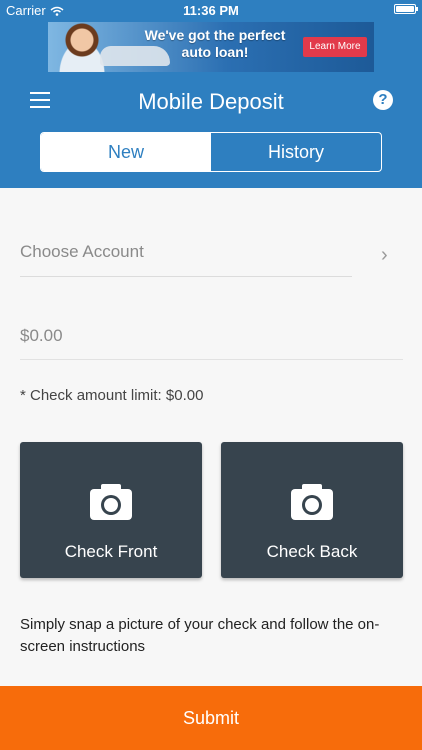  Describe the element at coordinates (406, 9) in the screenshot. I see `battery-icon` at that location.